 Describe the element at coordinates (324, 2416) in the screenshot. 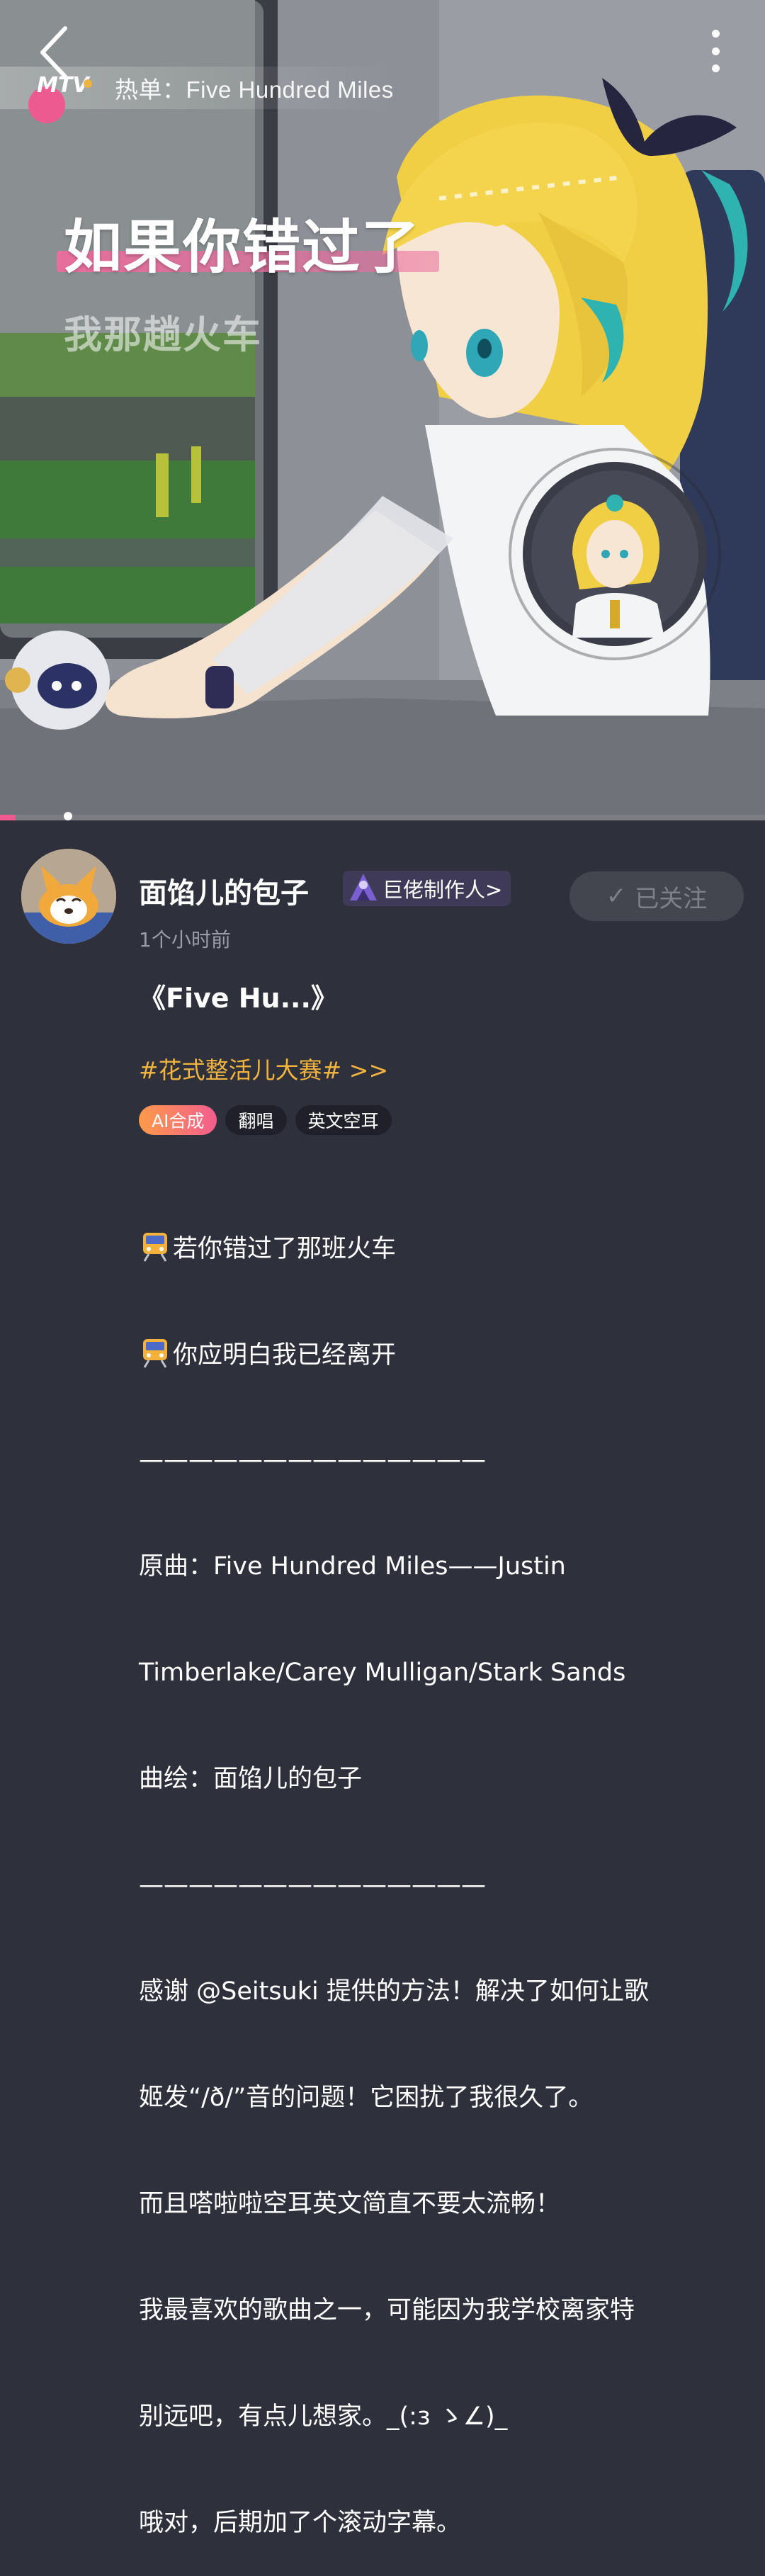

I see `desc-text: 别远吧，有点儿想家。_(:з ゝ∠)_` at that location.